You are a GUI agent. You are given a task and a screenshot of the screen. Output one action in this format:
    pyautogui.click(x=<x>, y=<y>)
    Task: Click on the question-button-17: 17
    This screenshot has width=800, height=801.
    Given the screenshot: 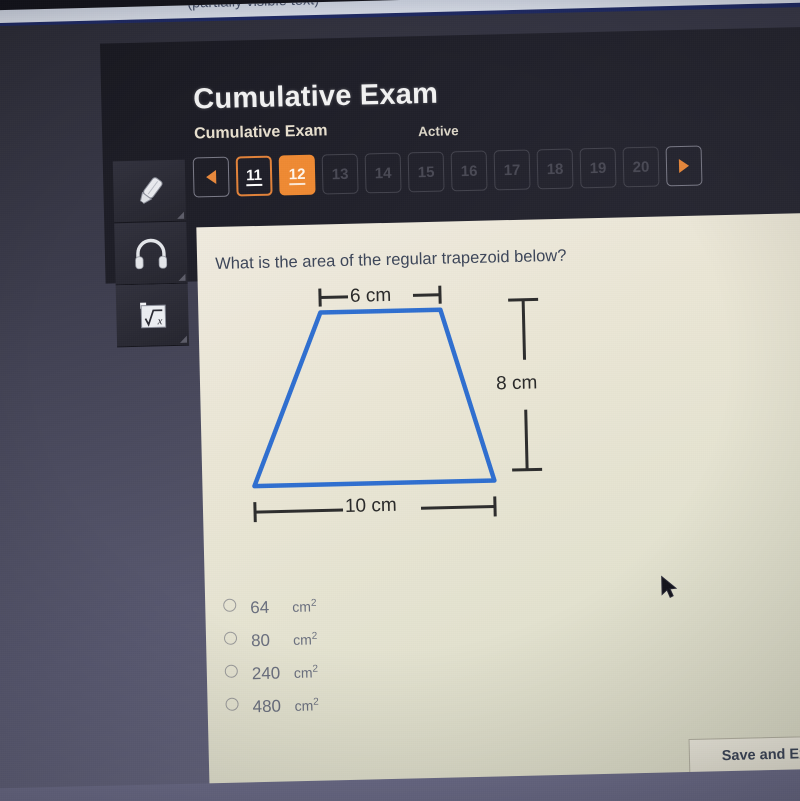 What is the action you would take?
    pyautogui.click(x=512, y=170)
    